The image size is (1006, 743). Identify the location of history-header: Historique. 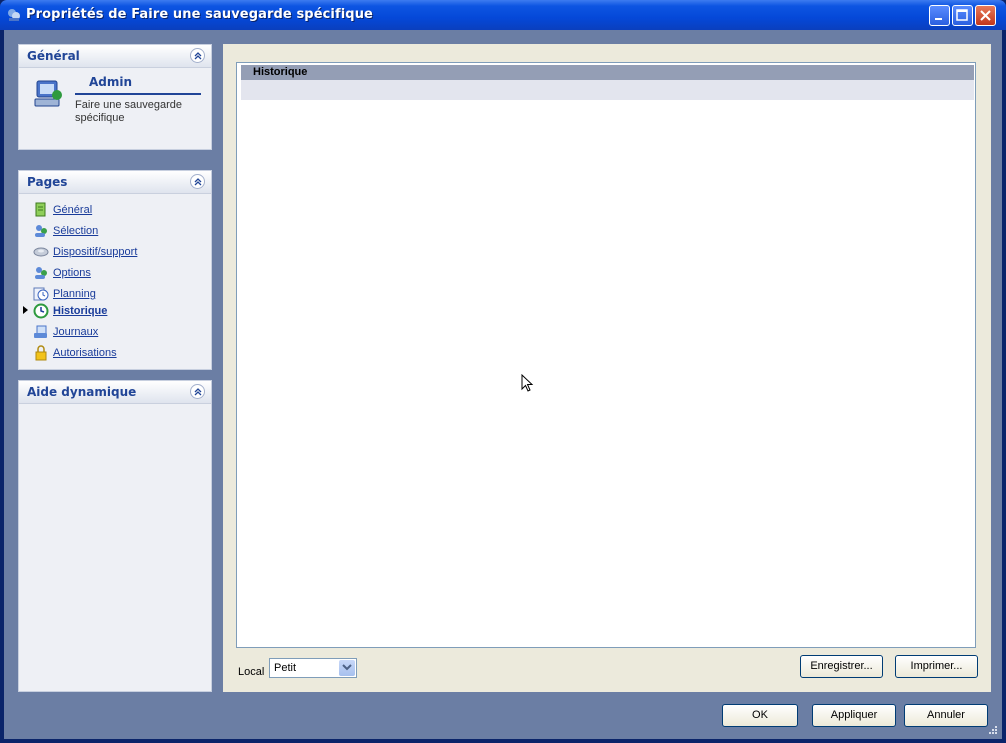
(607, 72).